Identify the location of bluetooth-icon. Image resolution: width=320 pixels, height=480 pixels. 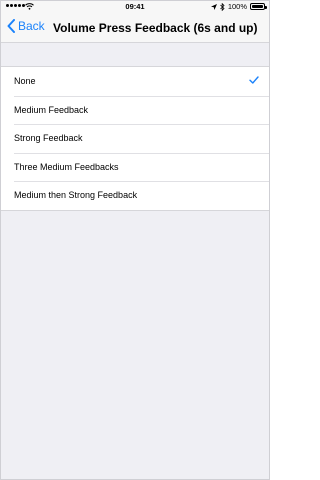
(222, 6).